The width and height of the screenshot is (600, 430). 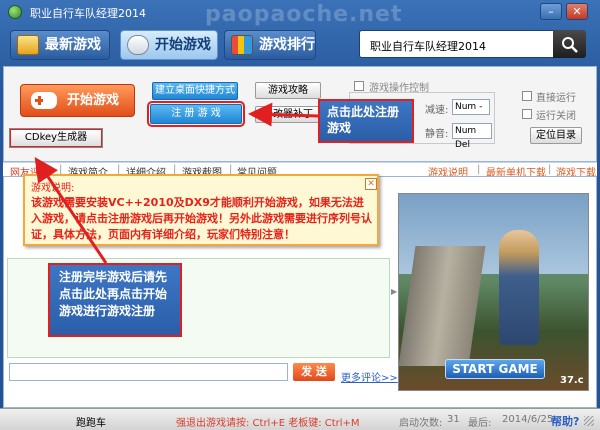 I want to click on search-value: 职业自行车队经理2014, so click(x=428, y=46).